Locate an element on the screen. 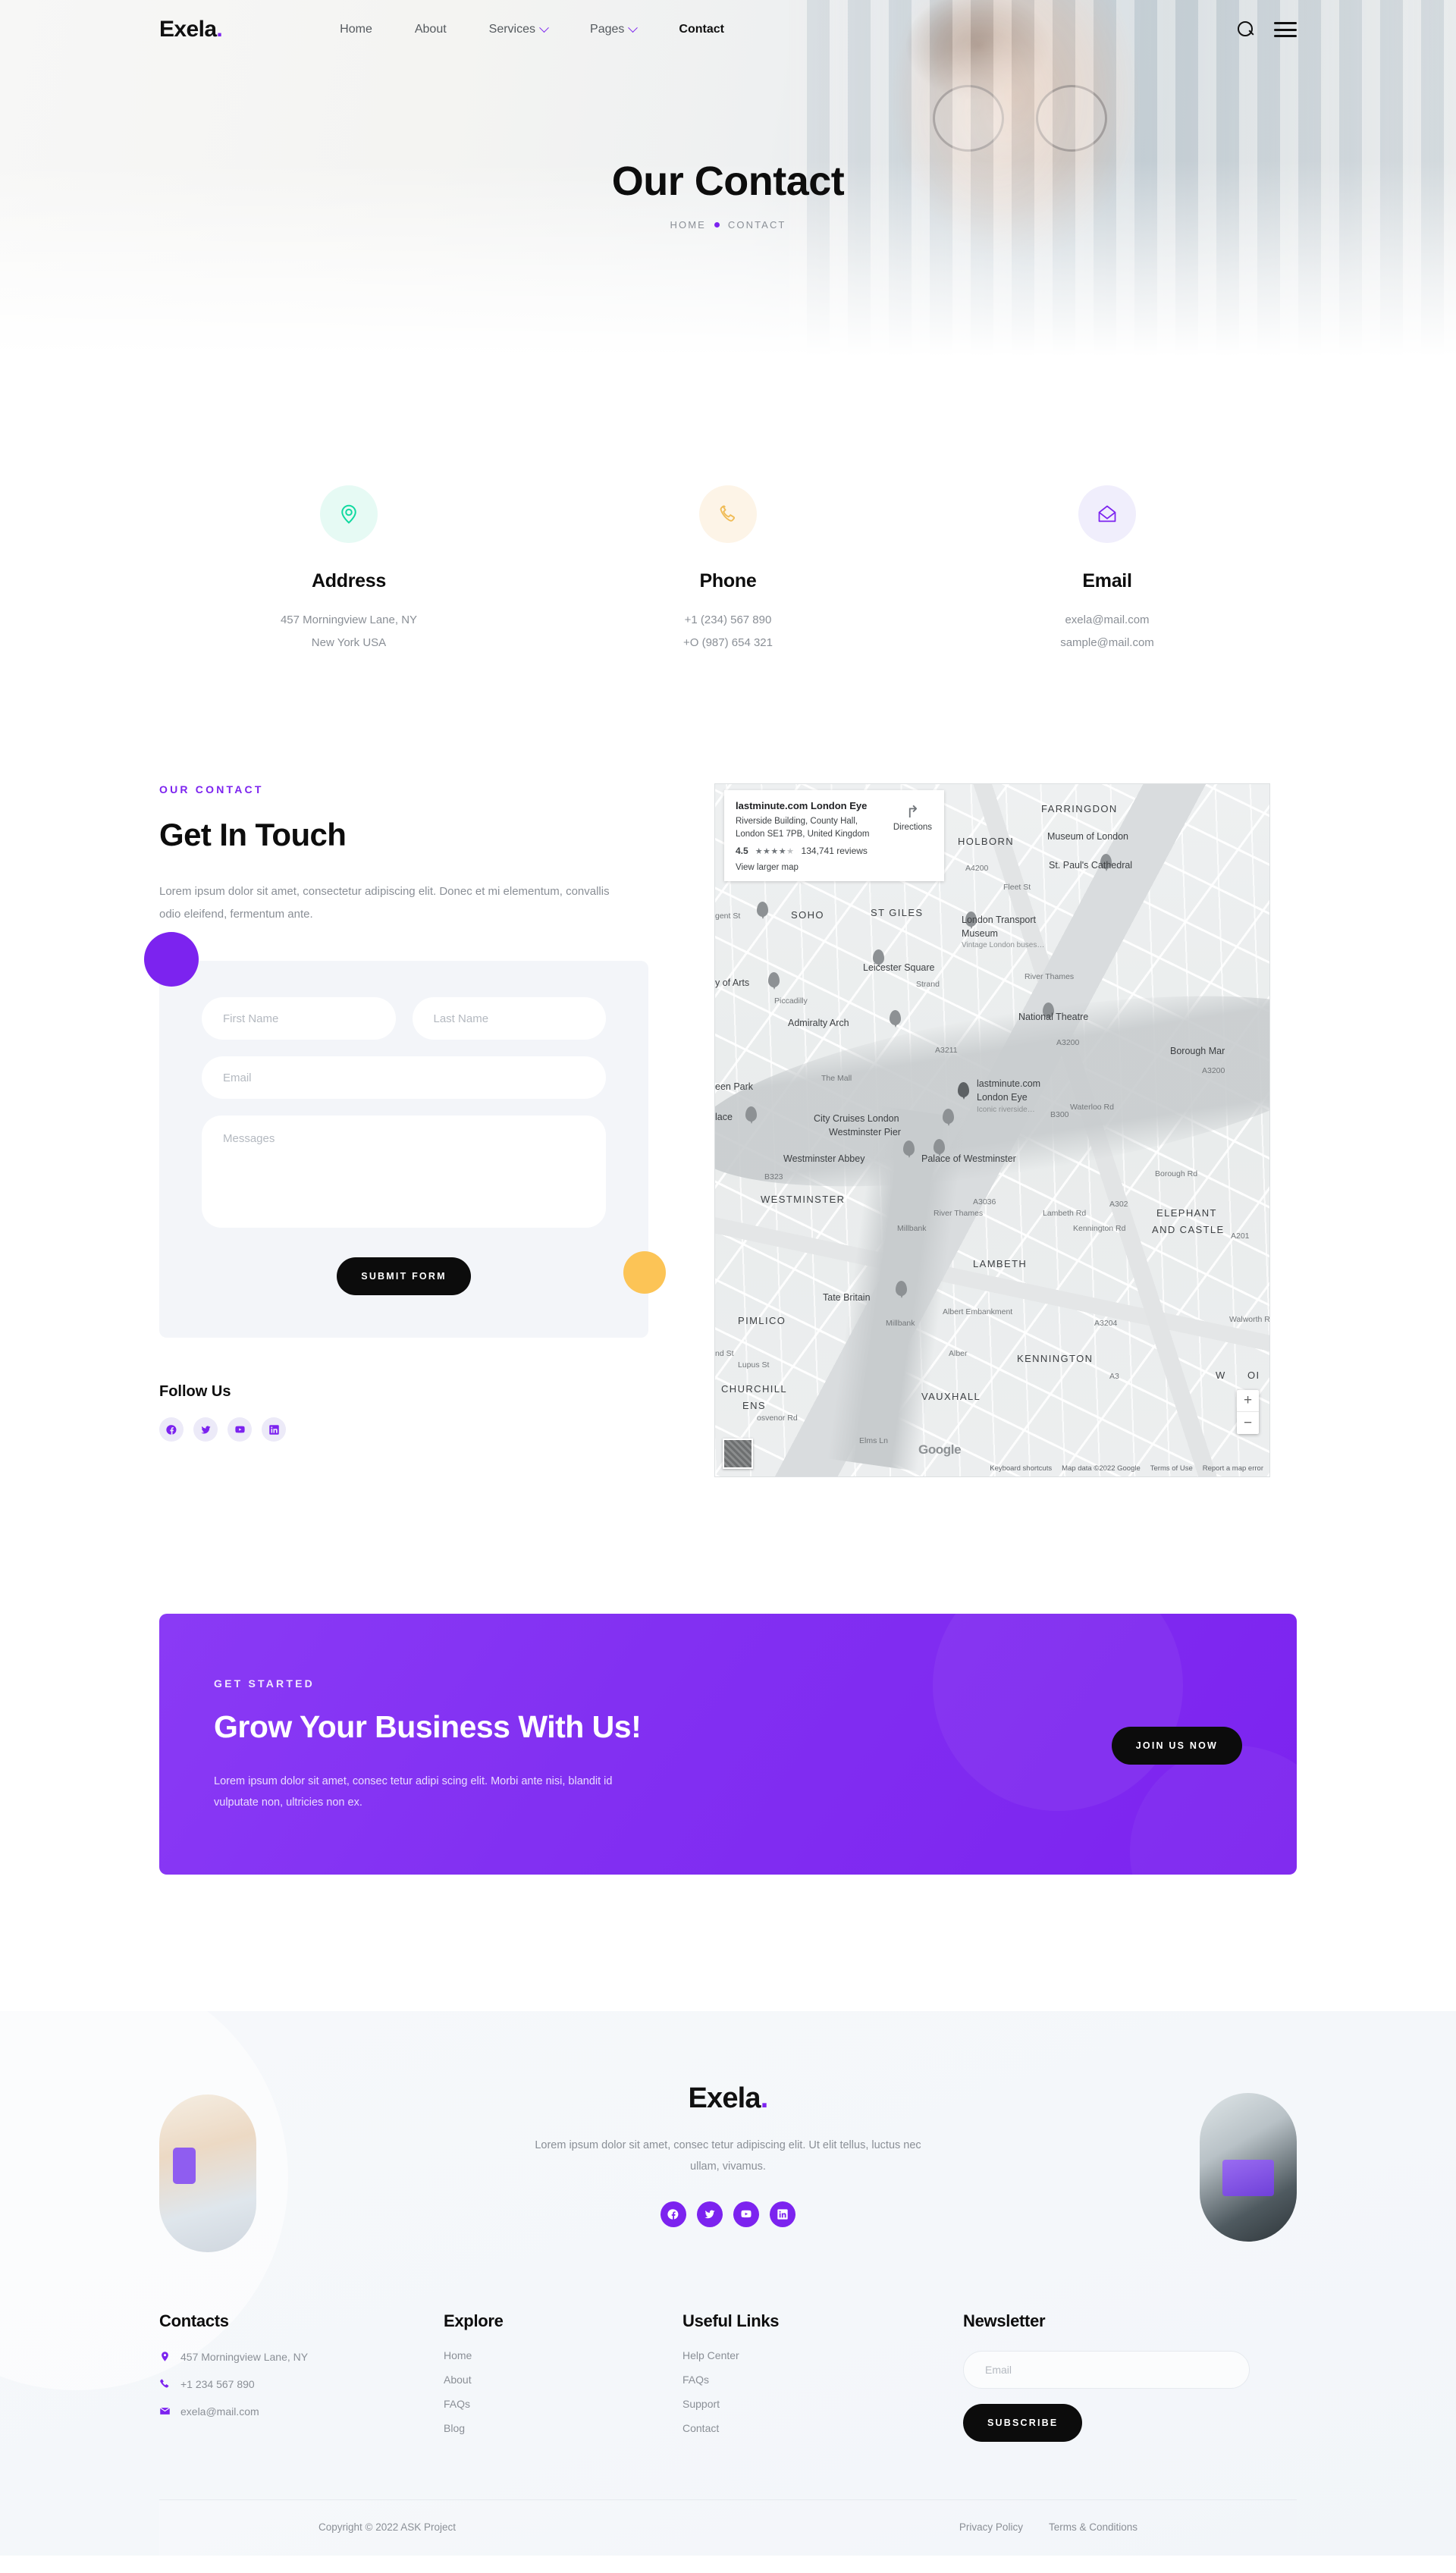 Image resolution: width=1456 pixels, height=2573 pixels. directions-button: ↱ Directions is located at coordinates (912, 818).